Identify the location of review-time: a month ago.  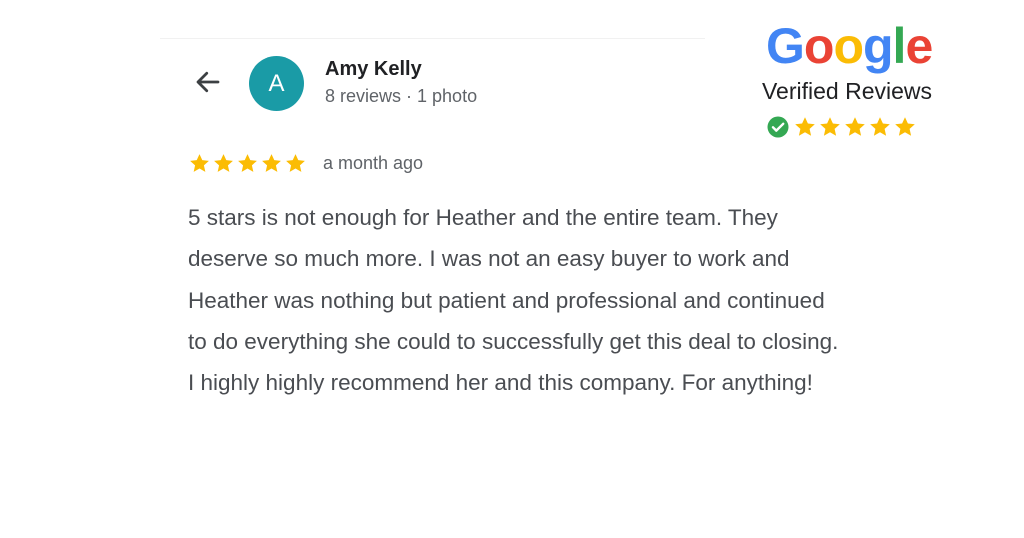
(373, 162).